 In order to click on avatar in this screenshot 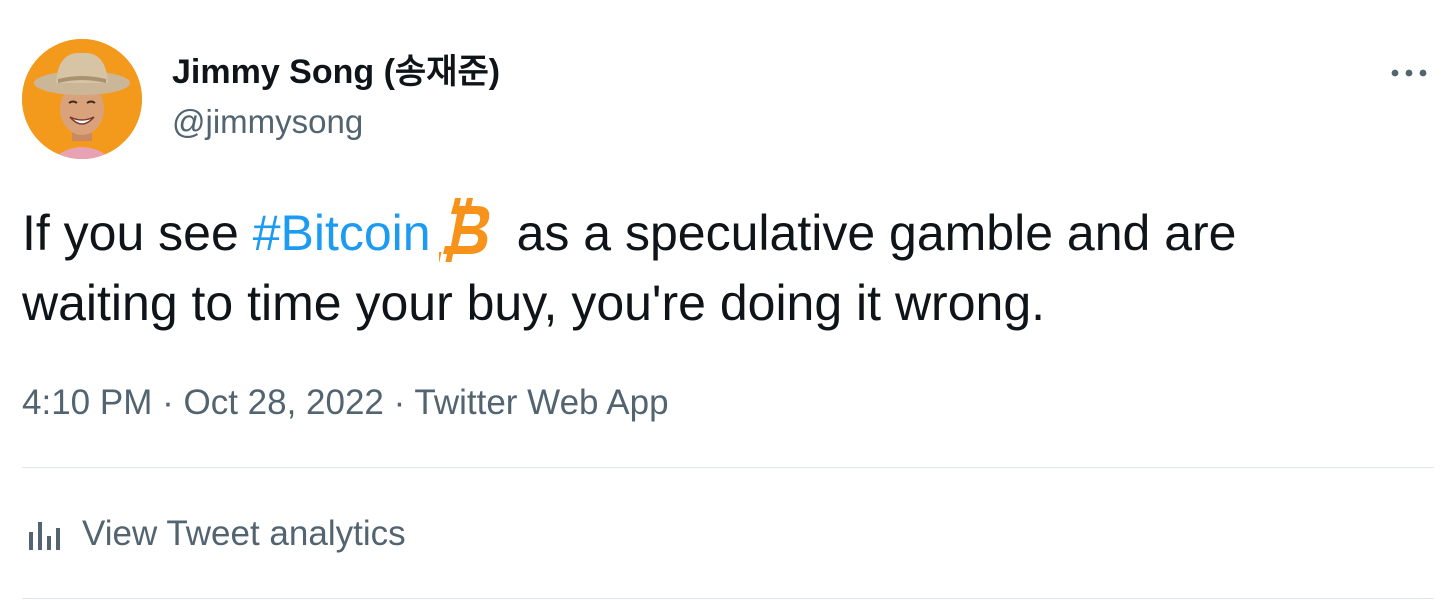, I will do `click(82, 99)`.